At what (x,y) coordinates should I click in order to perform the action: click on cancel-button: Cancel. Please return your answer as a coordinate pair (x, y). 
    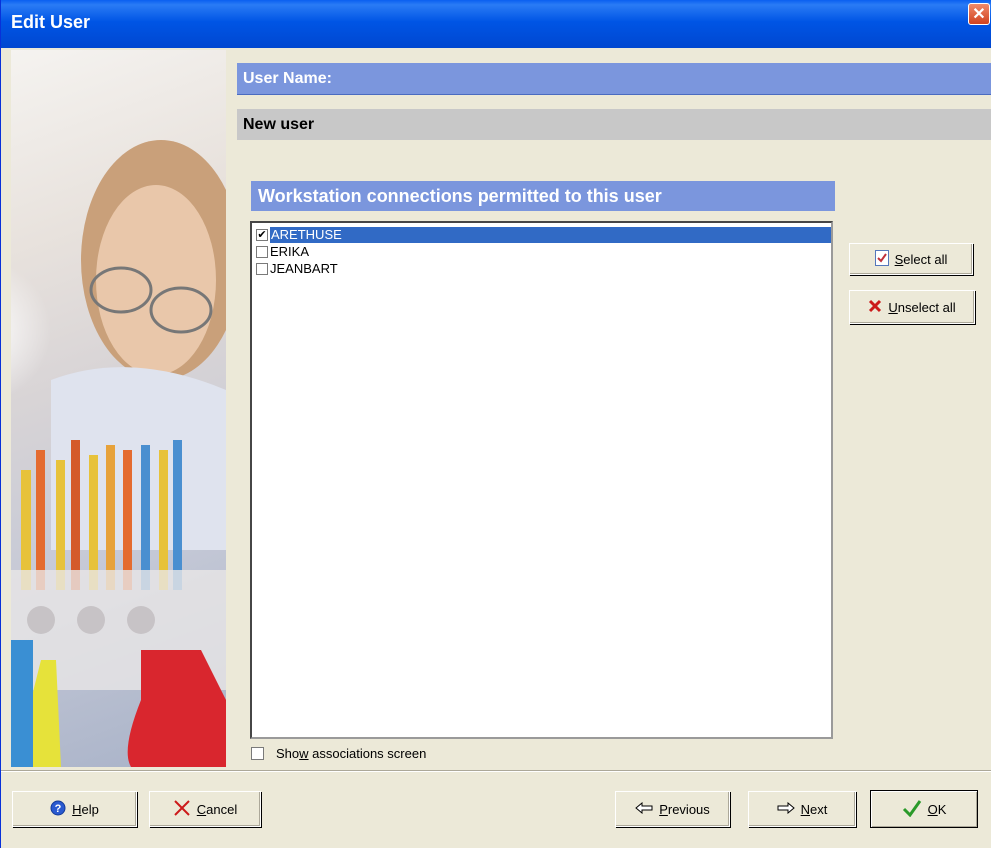
    Looking at the image, I should click on (205, 809).